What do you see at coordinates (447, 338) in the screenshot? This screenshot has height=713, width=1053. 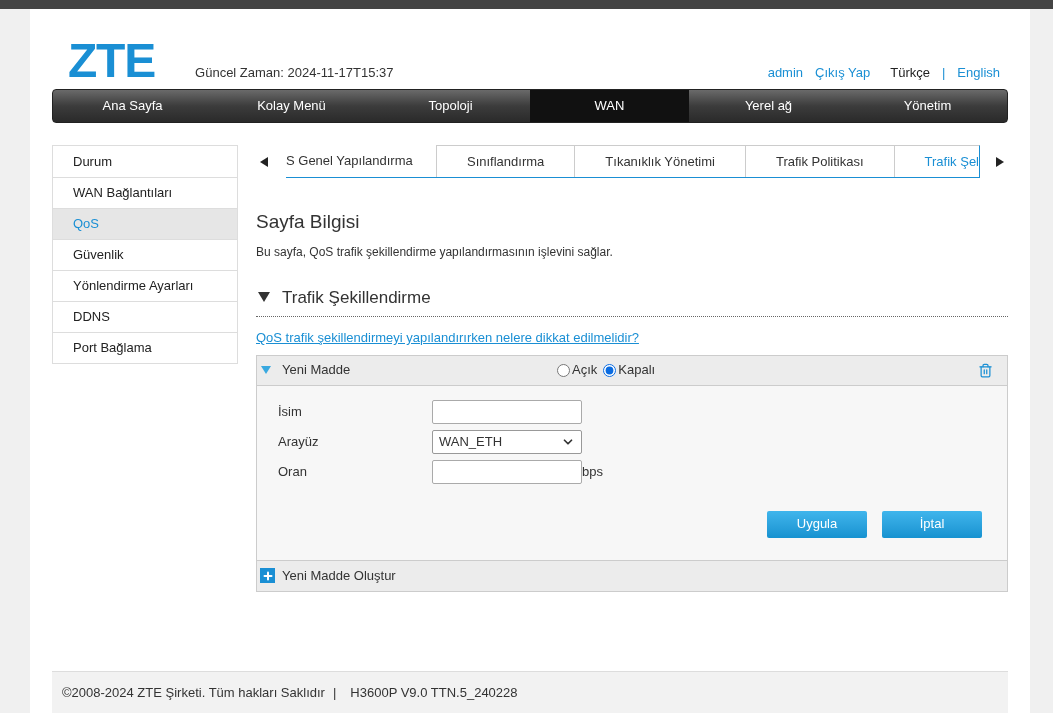 I see `help-link: QoS trafik şekillendirmeyi yapılandırırken nelere dikkat edilmelidir?` at bounding box center [447, 338].